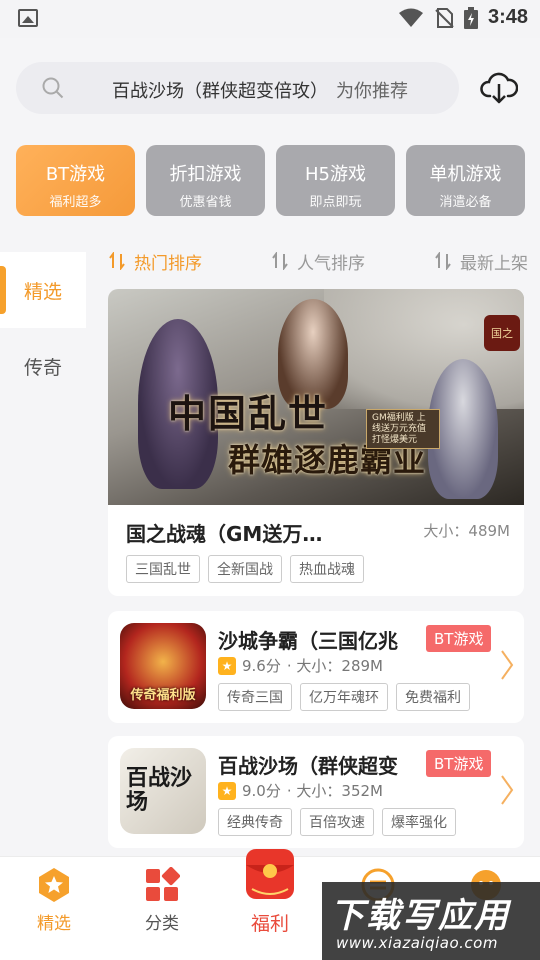  I want to click on category-title: BT游戏, so click(75, 174).